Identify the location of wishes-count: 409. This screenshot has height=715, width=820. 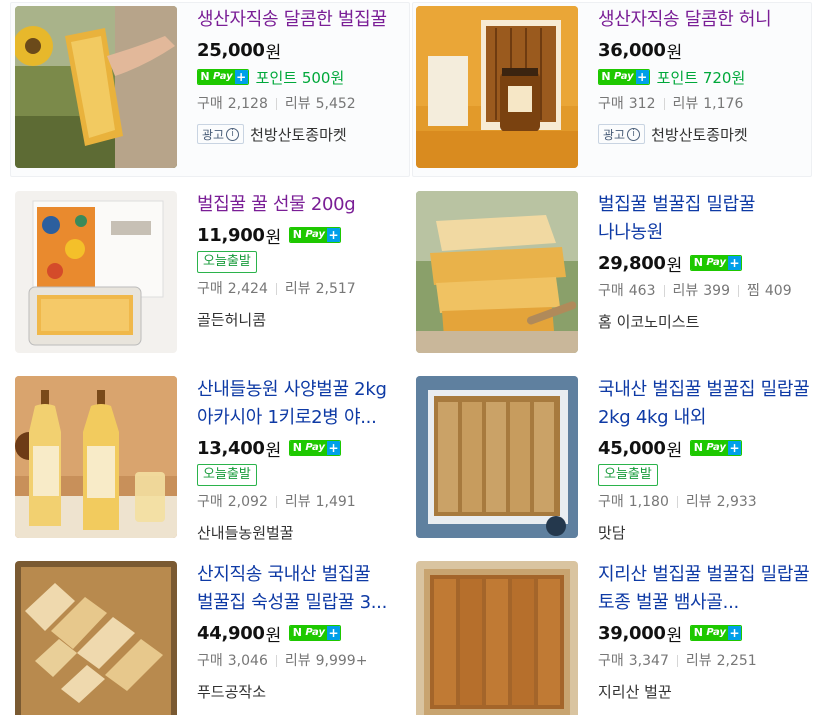
(778, 291).